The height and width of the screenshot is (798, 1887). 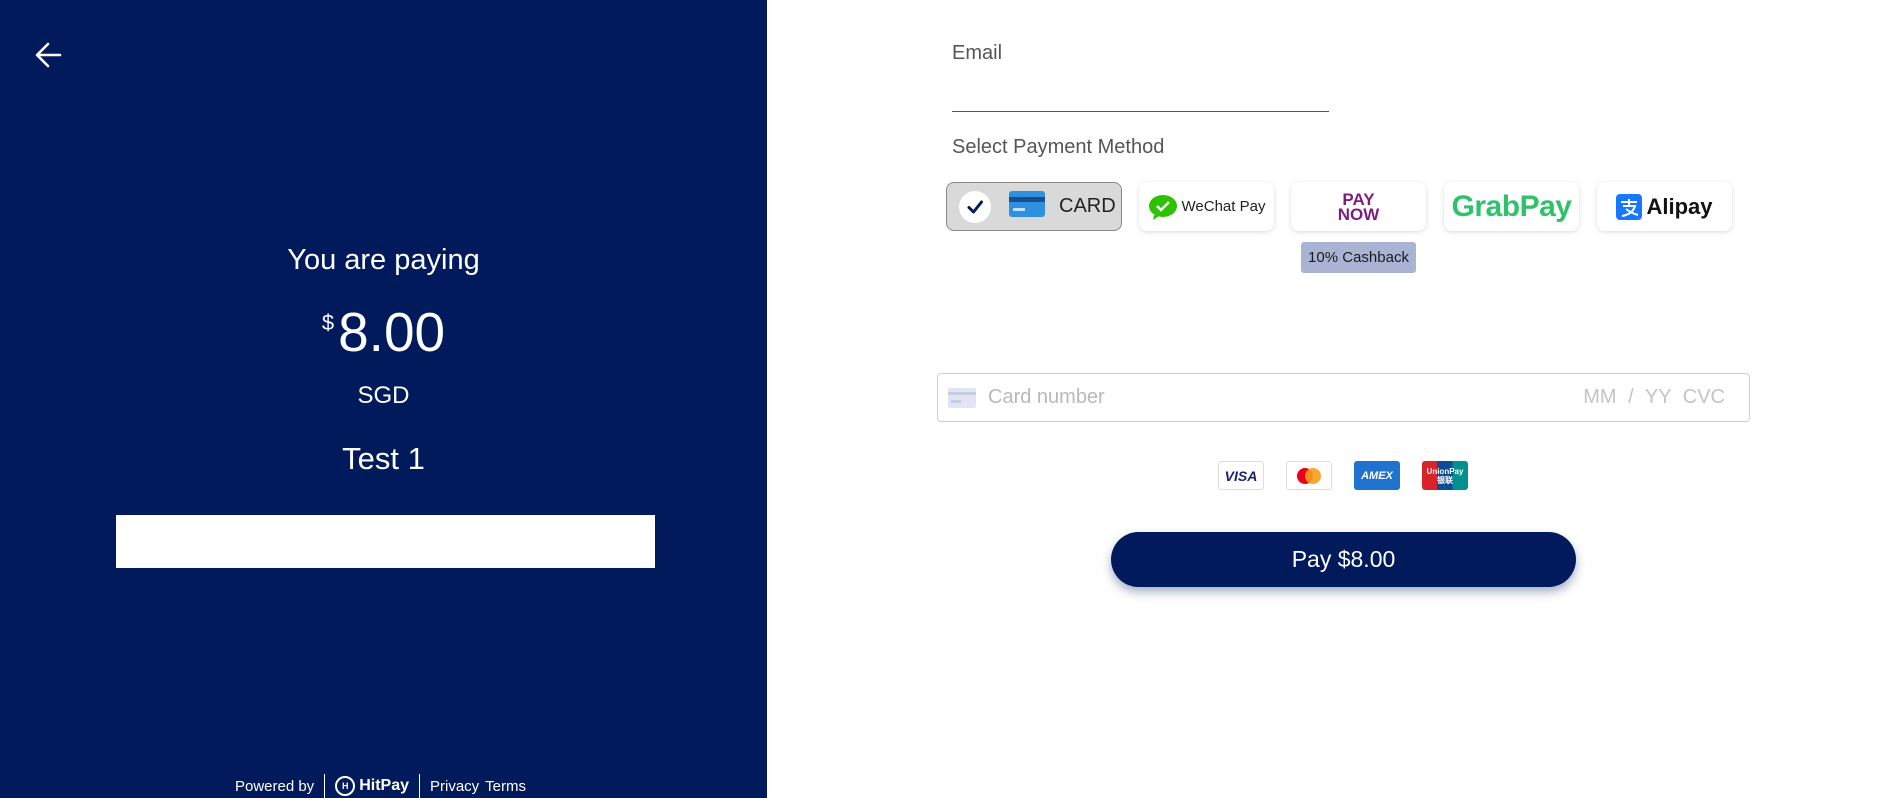 What do you see at coordinates (962, 397) in the screenshot?
I see `card-placeholder-icon` at bounding box center [962, 397].